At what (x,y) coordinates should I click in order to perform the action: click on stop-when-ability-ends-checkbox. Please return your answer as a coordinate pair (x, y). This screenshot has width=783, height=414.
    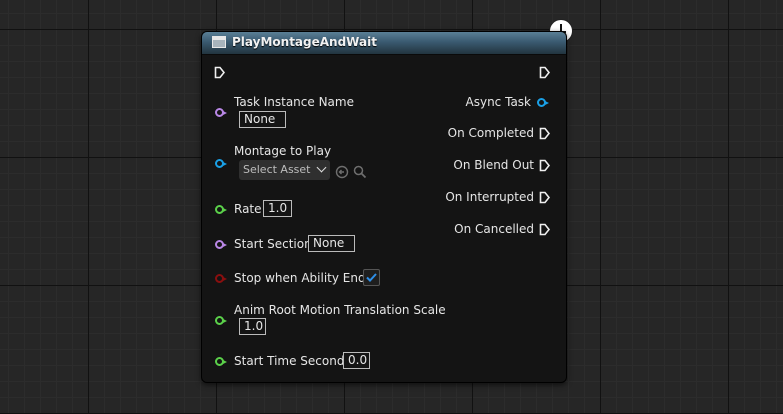
    Looking at the image, I should click on (371, 277).